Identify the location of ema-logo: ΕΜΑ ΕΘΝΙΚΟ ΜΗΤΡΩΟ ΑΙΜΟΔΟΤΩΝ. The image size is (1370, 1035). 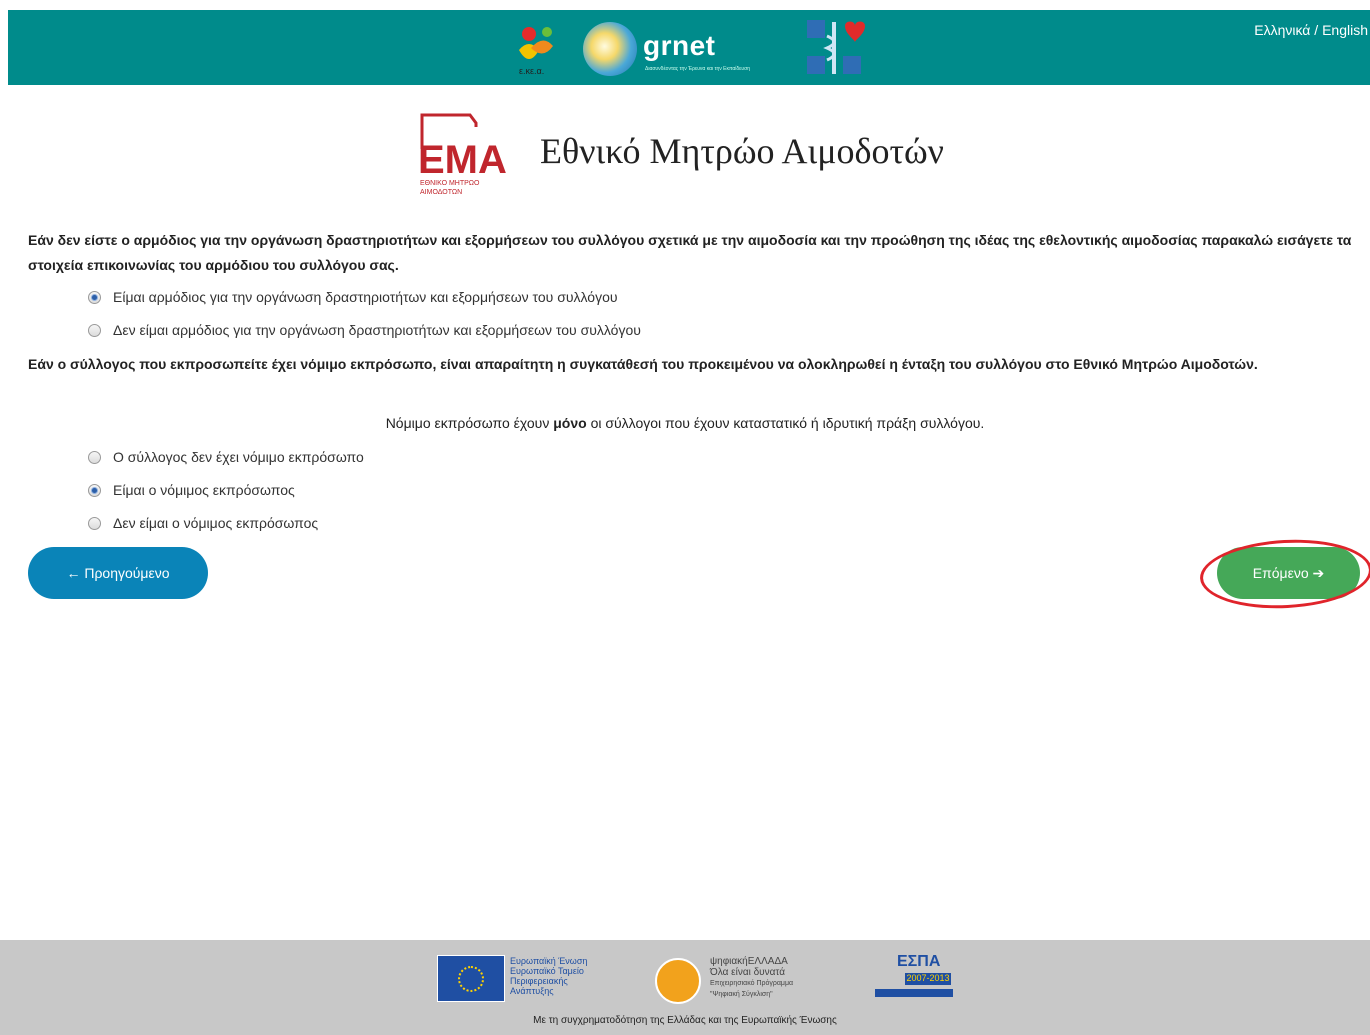
(464, 154).